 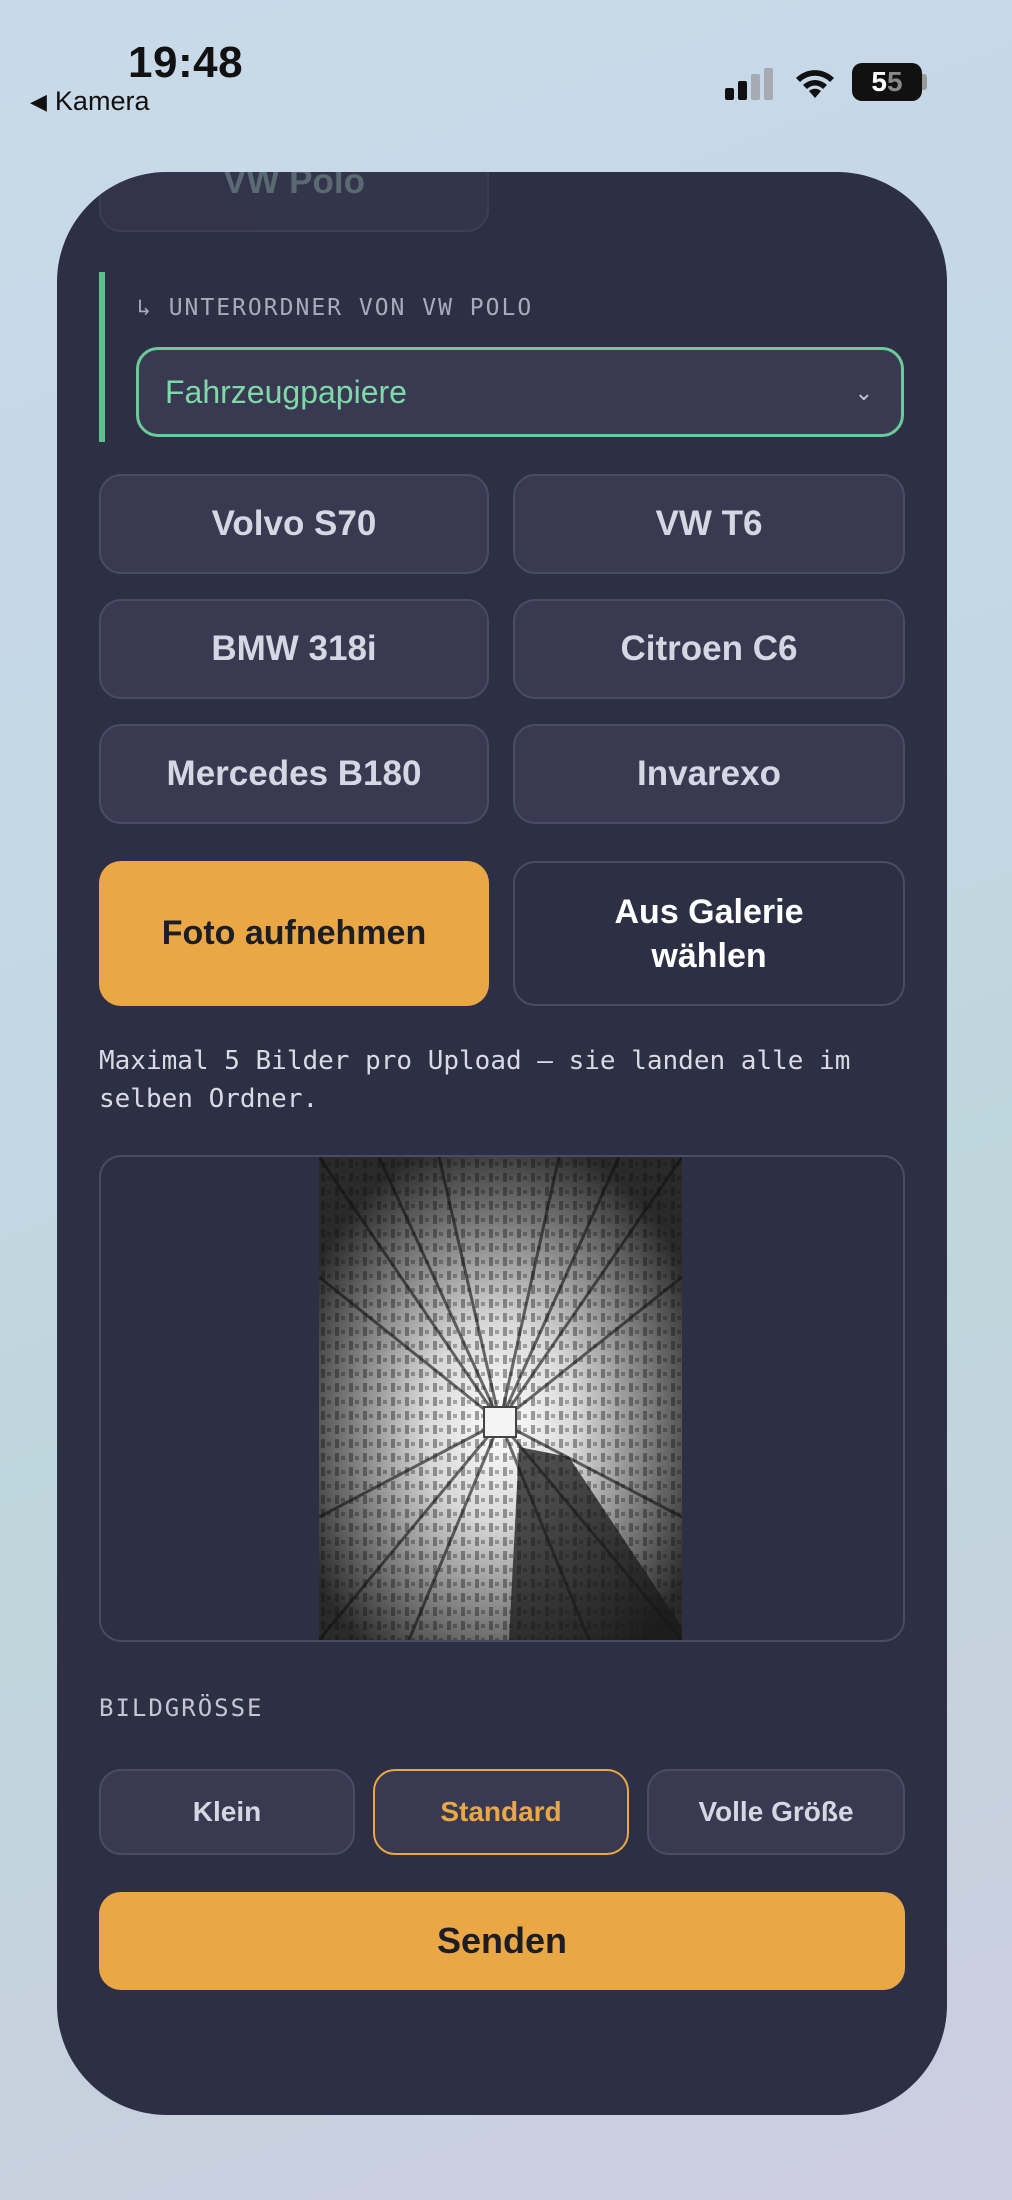 I want to click on wifi-icon, so click(x=815, y=84).